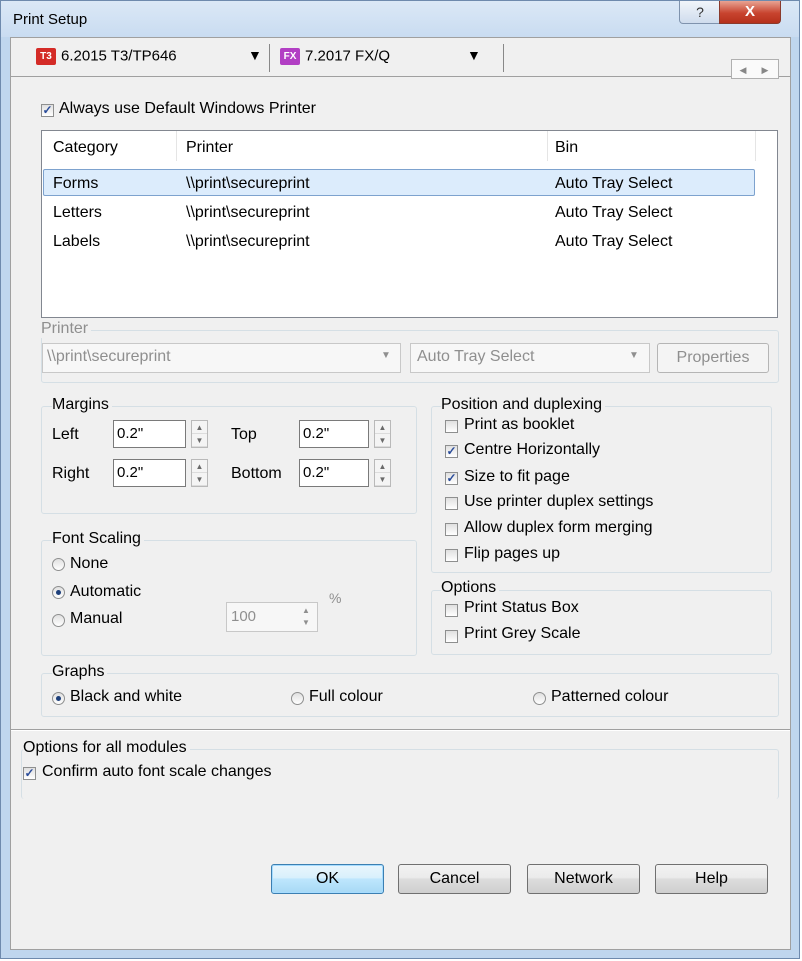 The image size is (802, 961). I want to click on tab-module-fx: FX 7.2017 FX/Q, so click(335, 59).